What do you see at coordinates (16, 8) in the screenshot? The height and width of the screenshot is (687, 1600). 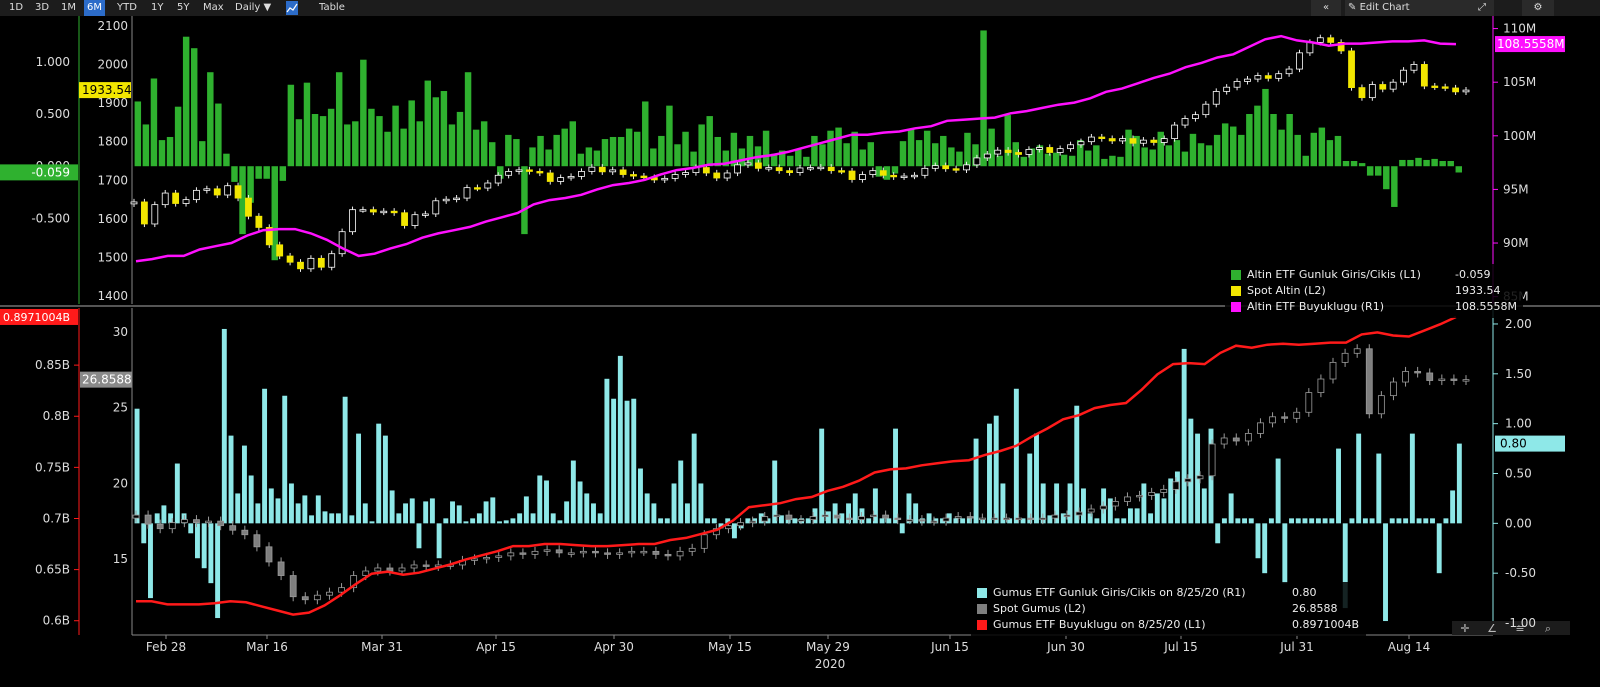 I see `range-1d-button: 1D` at bounding box center [16, 8].